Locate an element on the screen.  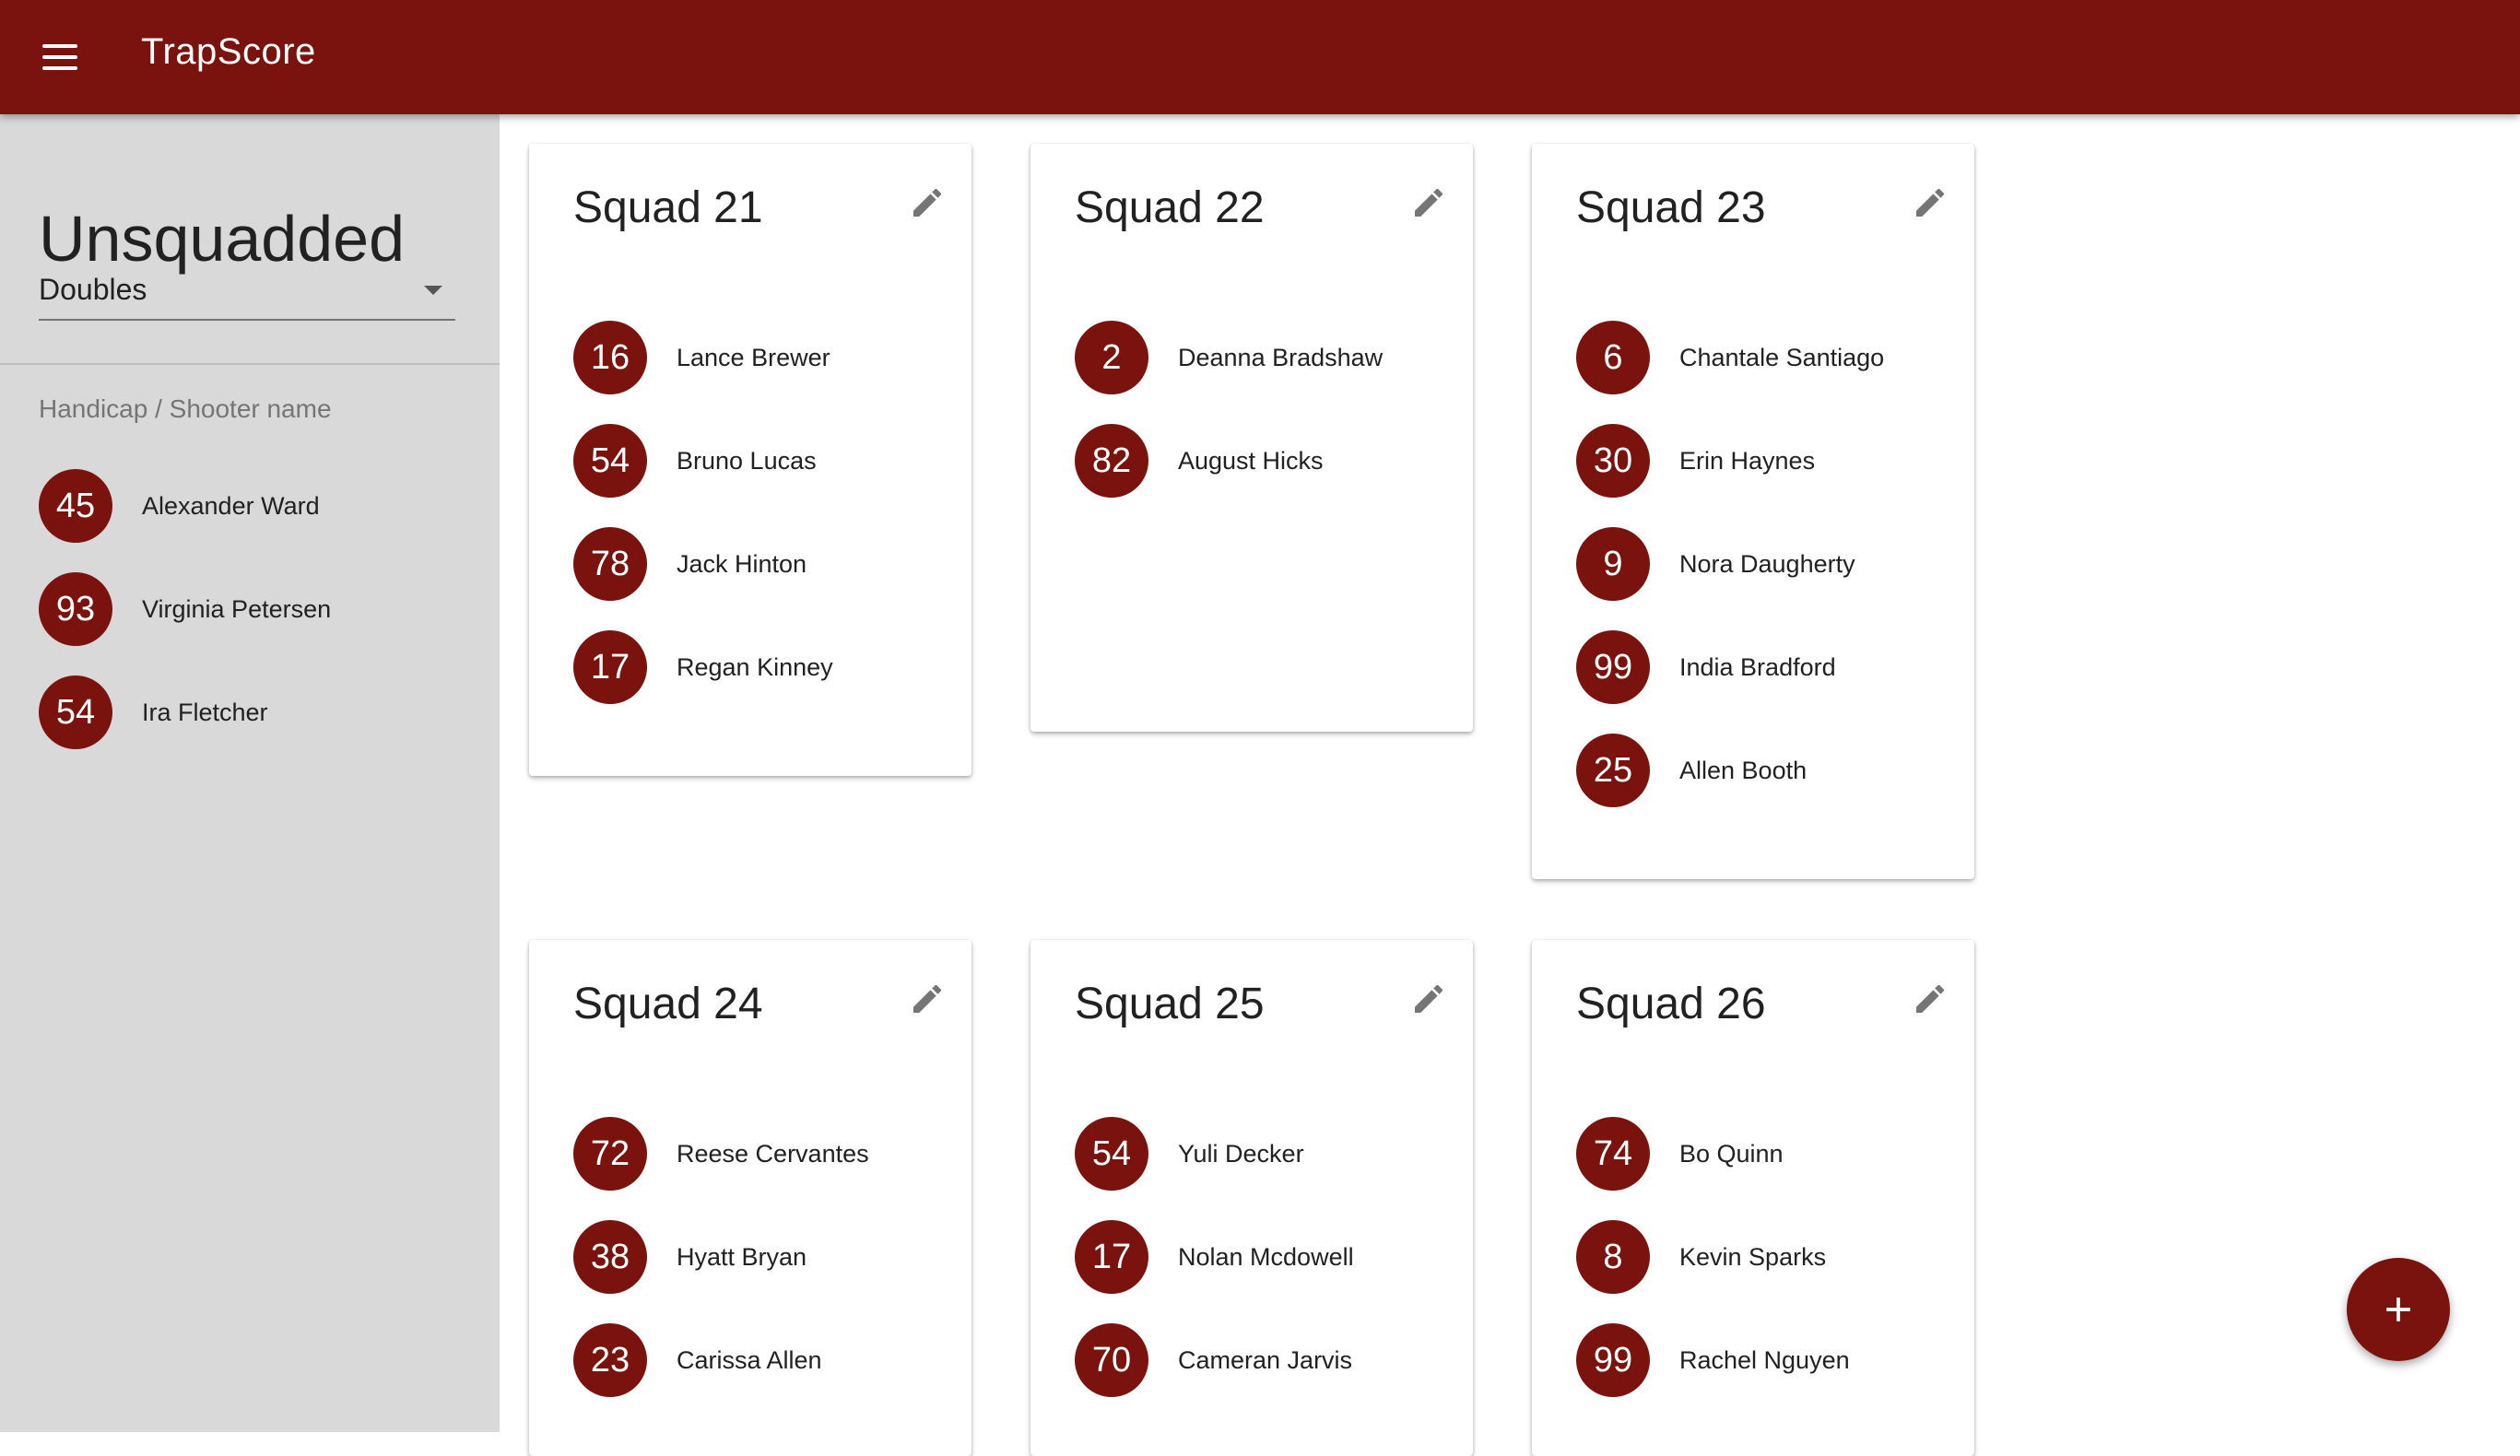
shooter-item: 23 Carissa Allen is located at coordinates (721, 1360).